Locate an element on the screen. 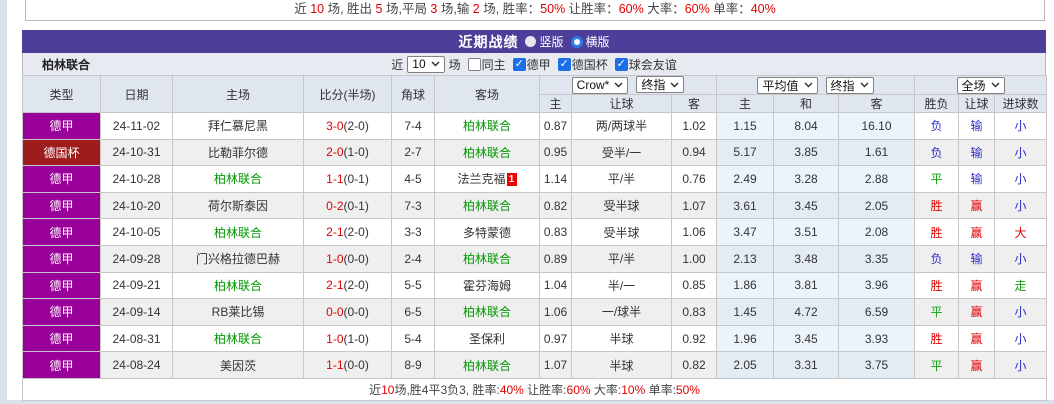  radio-selected-icon is located at coordinates (576, 41).